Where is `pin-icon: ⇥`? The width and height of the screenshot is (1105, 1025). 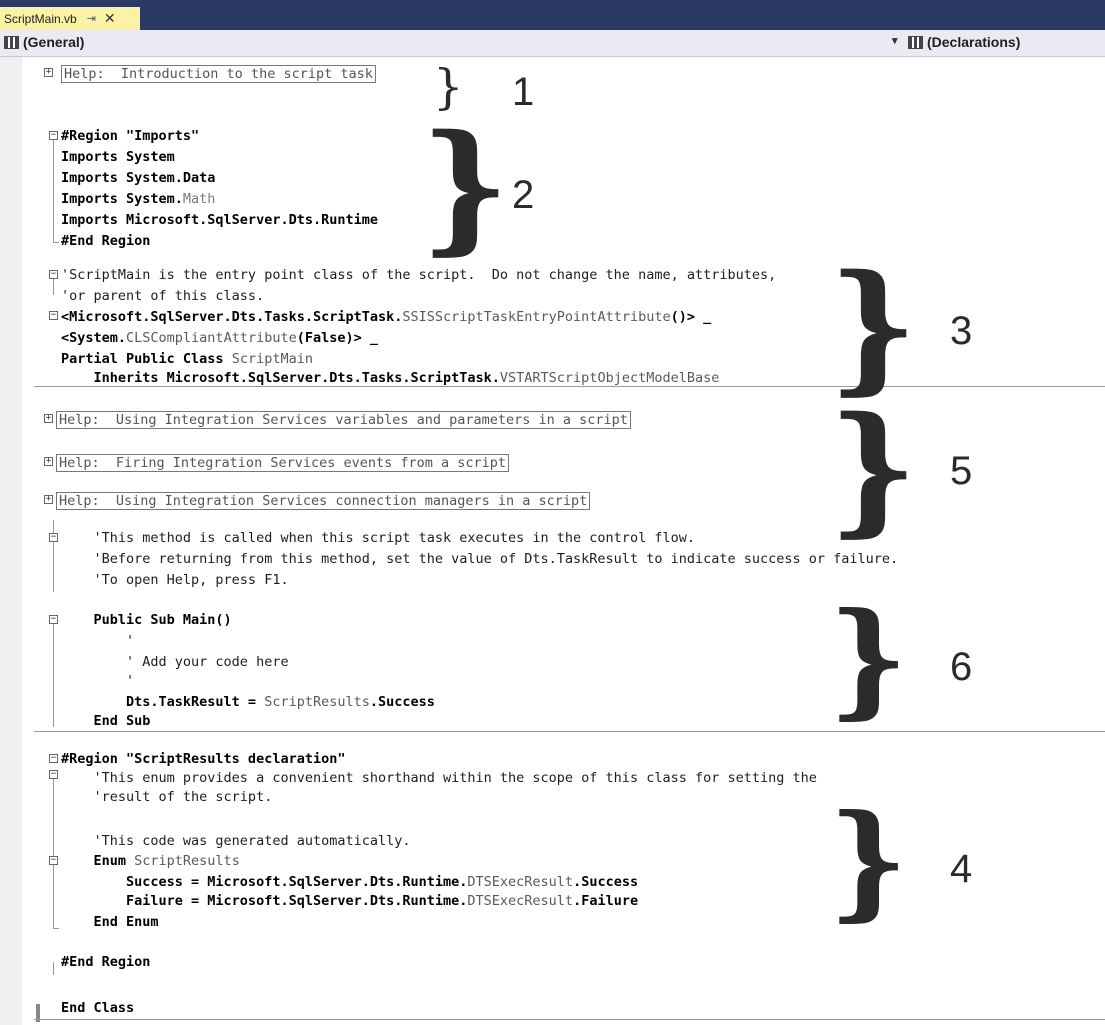 pin-icon: ⇥ is located at coordinates (91, 18).